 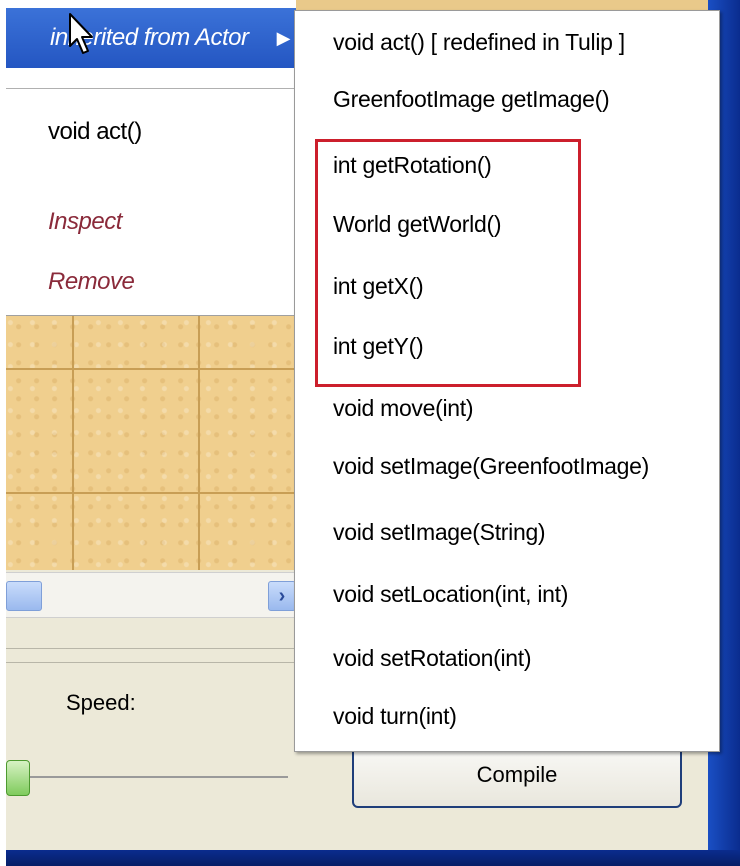 I want to click on panel-divider, so click(x=151, y=655).